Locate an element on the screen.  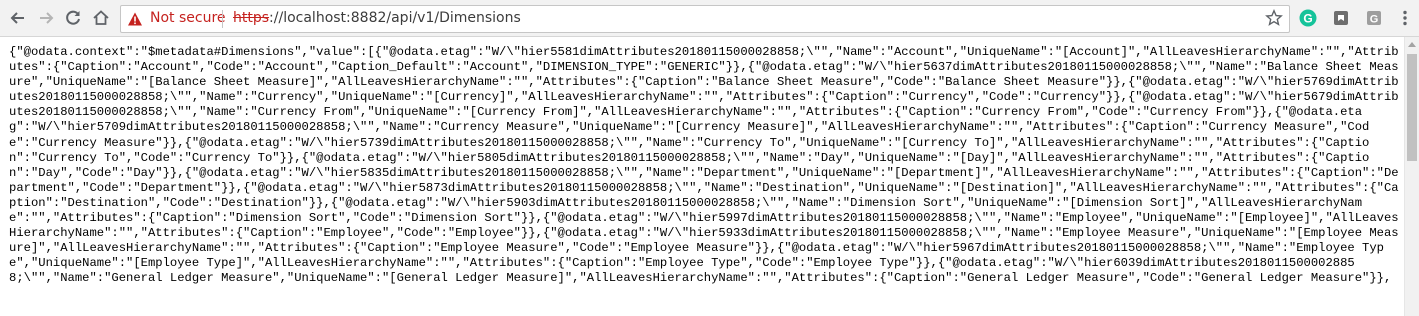
url-path: ://localhost:8882/api/v1/Dimensions is located at coordinates (395, 18).